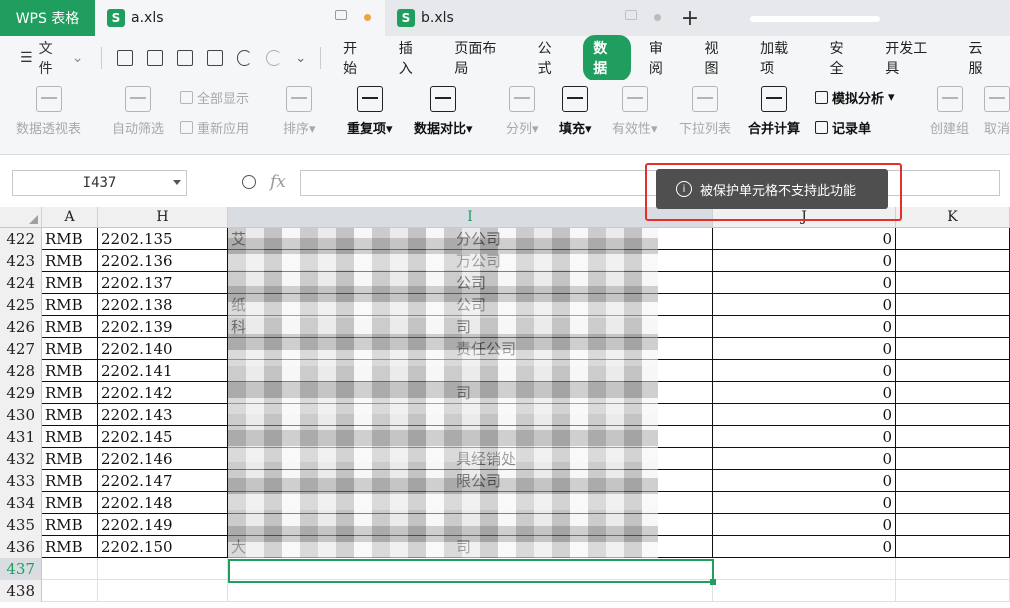 Image resolution: width=1010 pixels, height=608 pixels. What do you see at coordinates (125, 58) in the screenshot?
I see `save-icon` at bounding box center [125, 58].